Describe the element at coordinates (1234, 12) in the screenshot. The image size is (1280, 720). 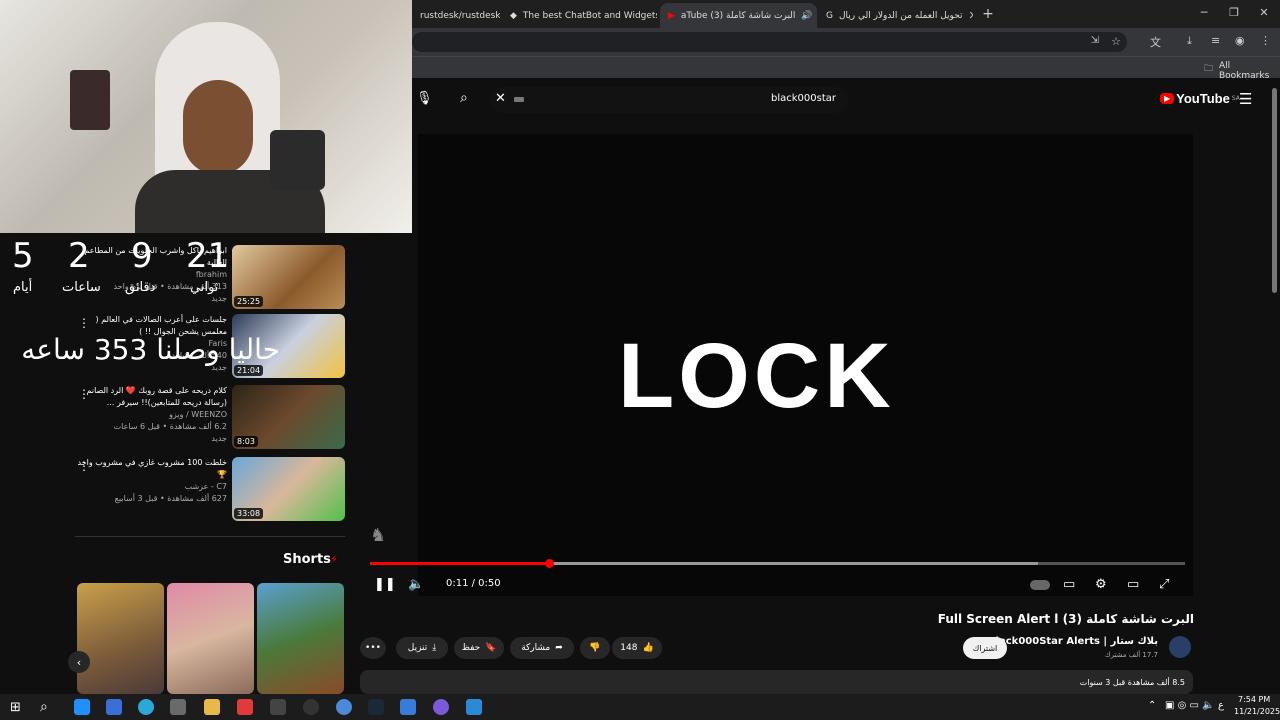
I see `restore-icon: ❐` at that location.